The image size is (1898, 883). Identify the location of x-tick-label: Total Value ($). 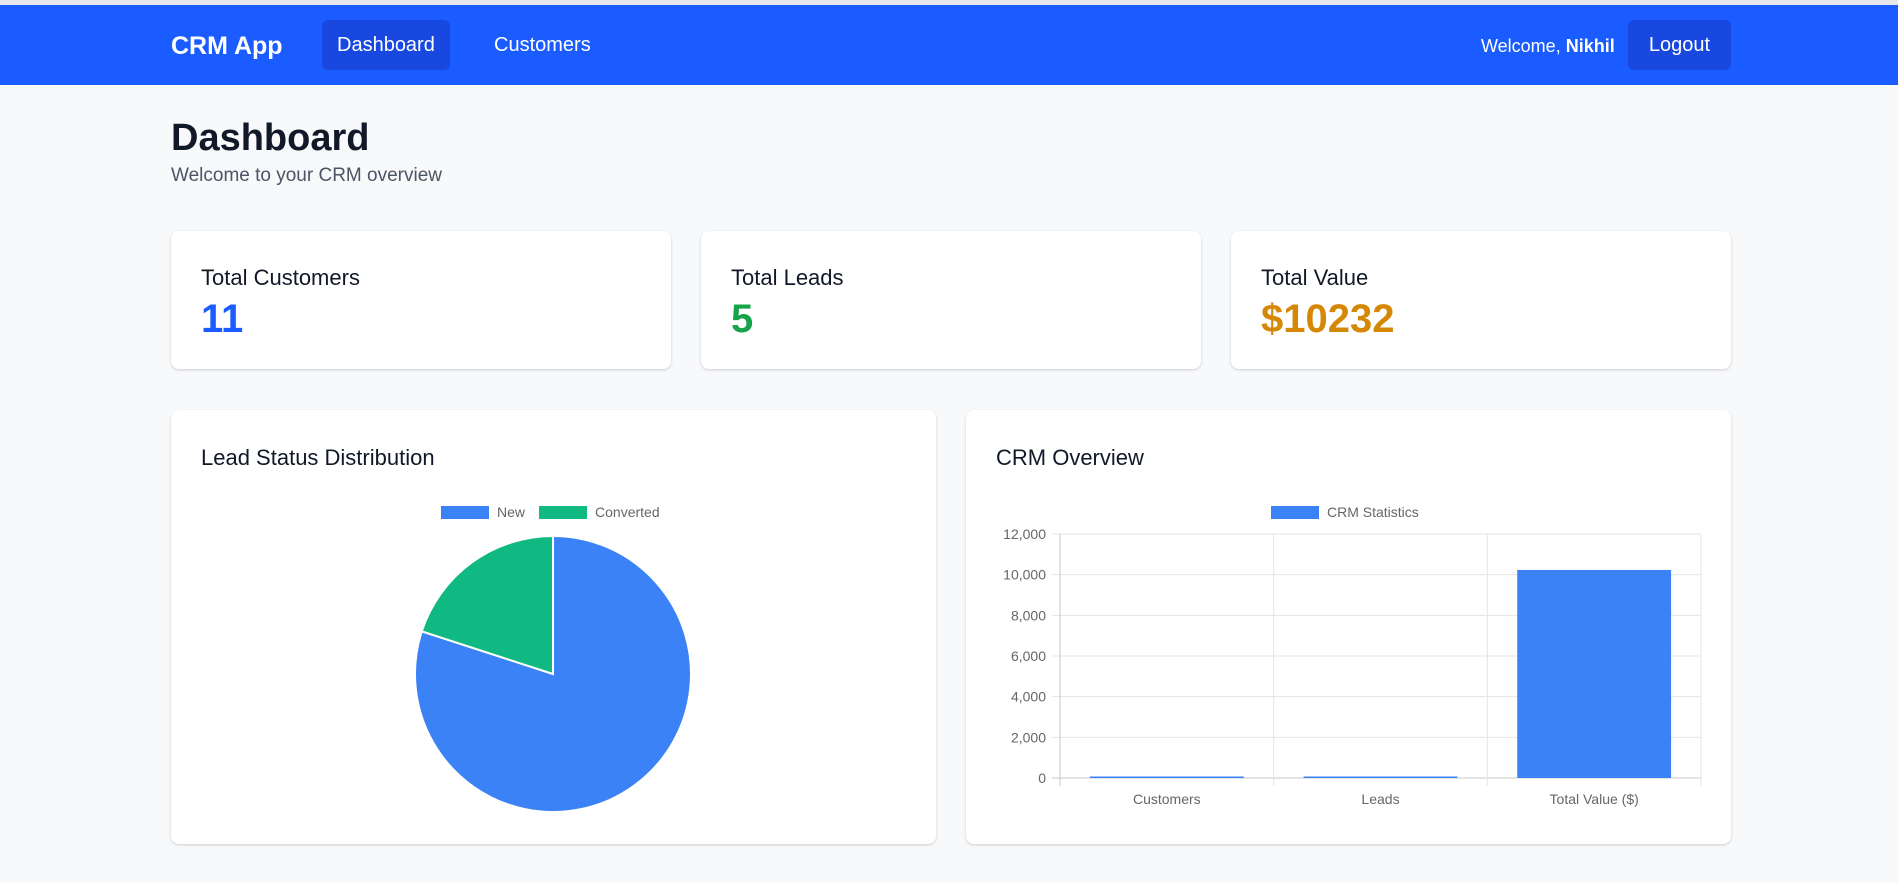
(1594, 799).